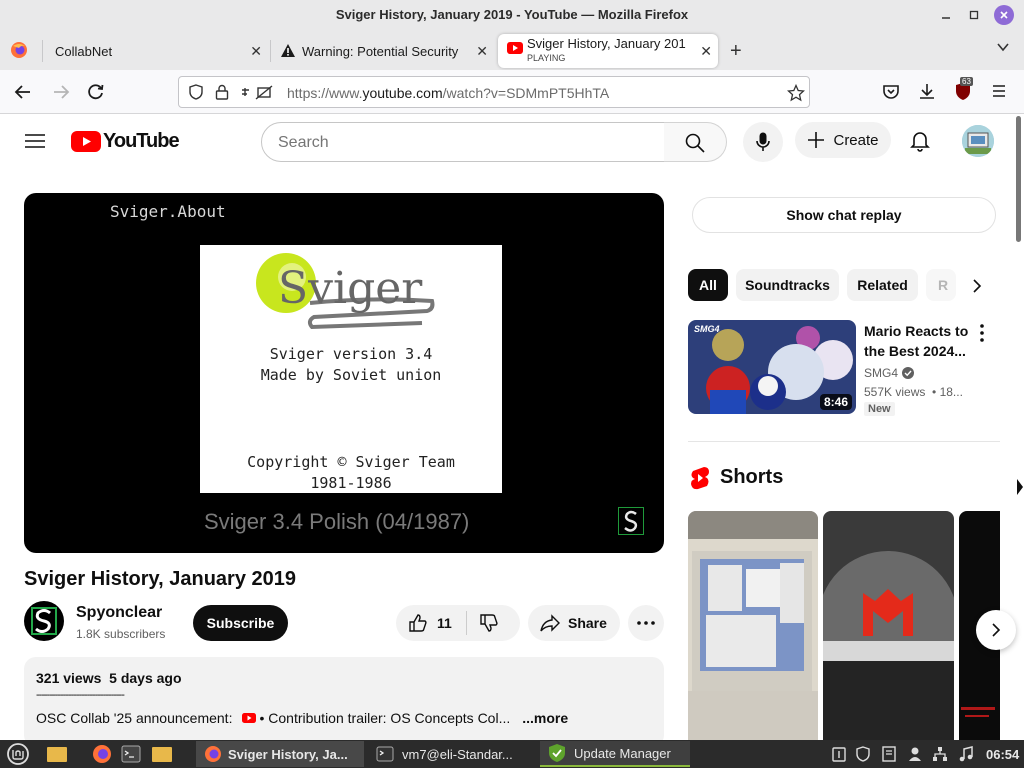 The height and width of the screenshot is (768, 1024). I want to click on more-actions-button, so click(646, 623).